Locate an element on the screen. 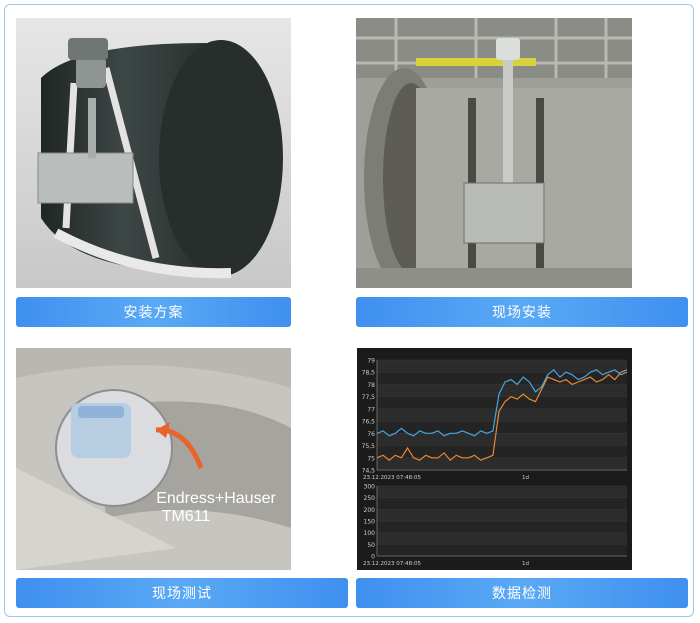 The image size is (700, 623). y-tick-label: 75,5 is located at coordinates (369, 446).